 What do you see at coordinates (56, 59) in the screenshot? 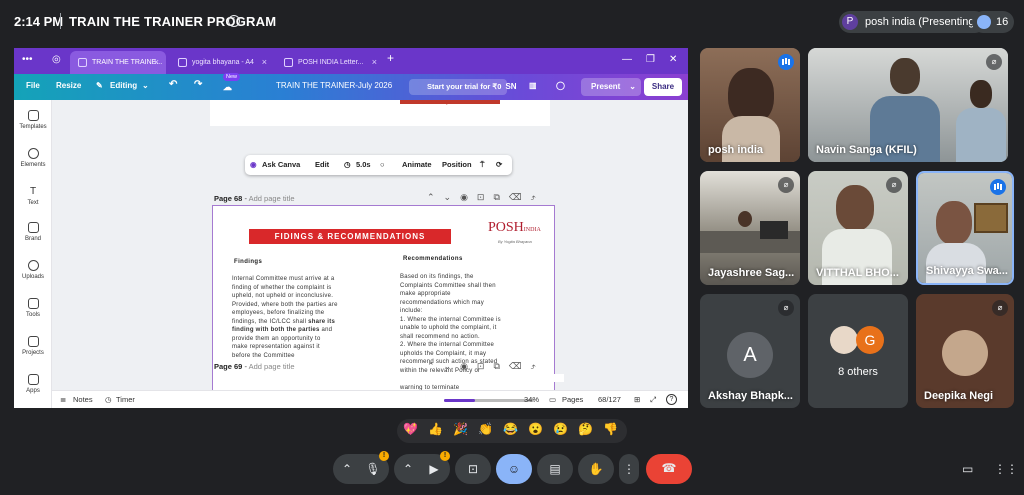
I see `tab-search-icon: ◎` at bounding box center [56, 59].